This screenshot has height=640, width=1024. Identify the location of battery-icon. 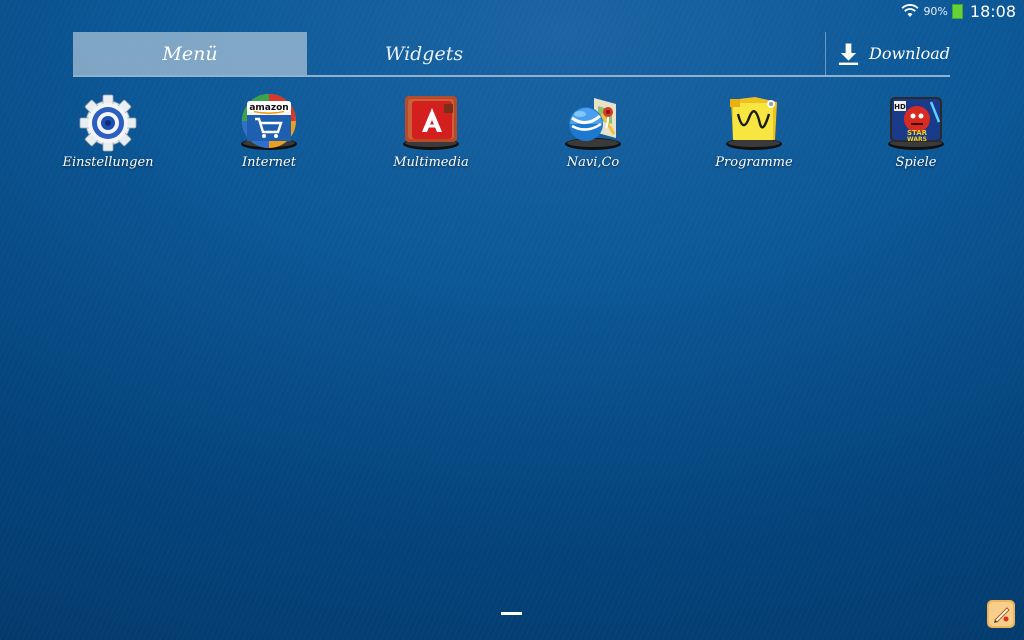
(957, 11).